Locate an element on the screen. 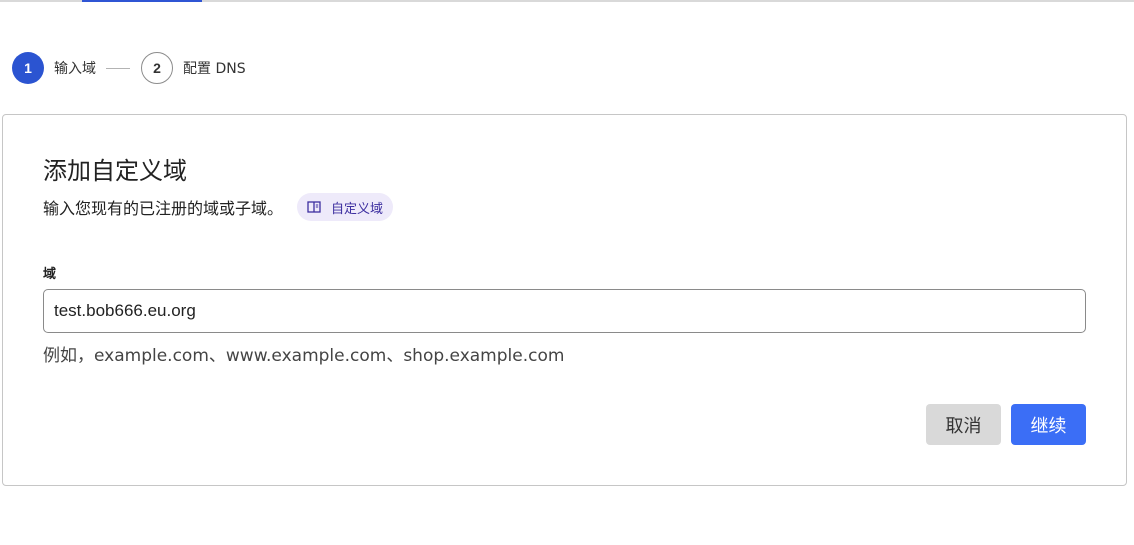 This screenshot has height=545, width=1134. step-1-label: 输入域 is located at coordinates (75, 69).